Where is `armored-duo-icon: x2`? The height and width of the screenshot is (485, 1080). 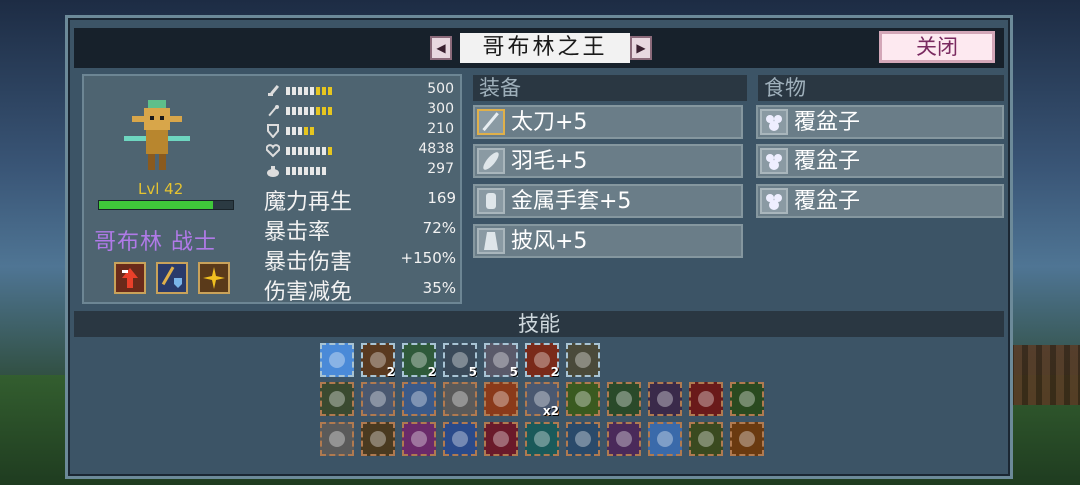
armored-duo-icon: x2 is located at coordinates (542, 400).